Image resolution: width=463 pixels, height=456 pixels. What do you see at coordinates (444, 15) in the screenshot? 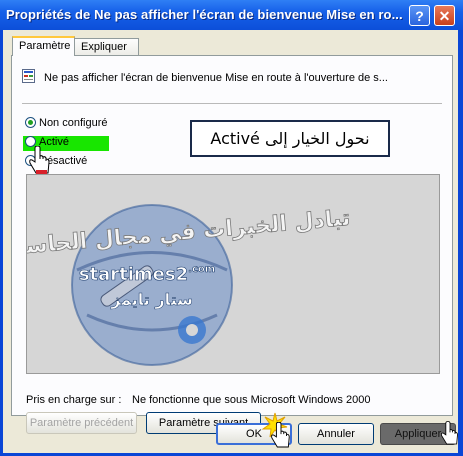
I see `close-button: ✕` at bounding box center [444, 15].